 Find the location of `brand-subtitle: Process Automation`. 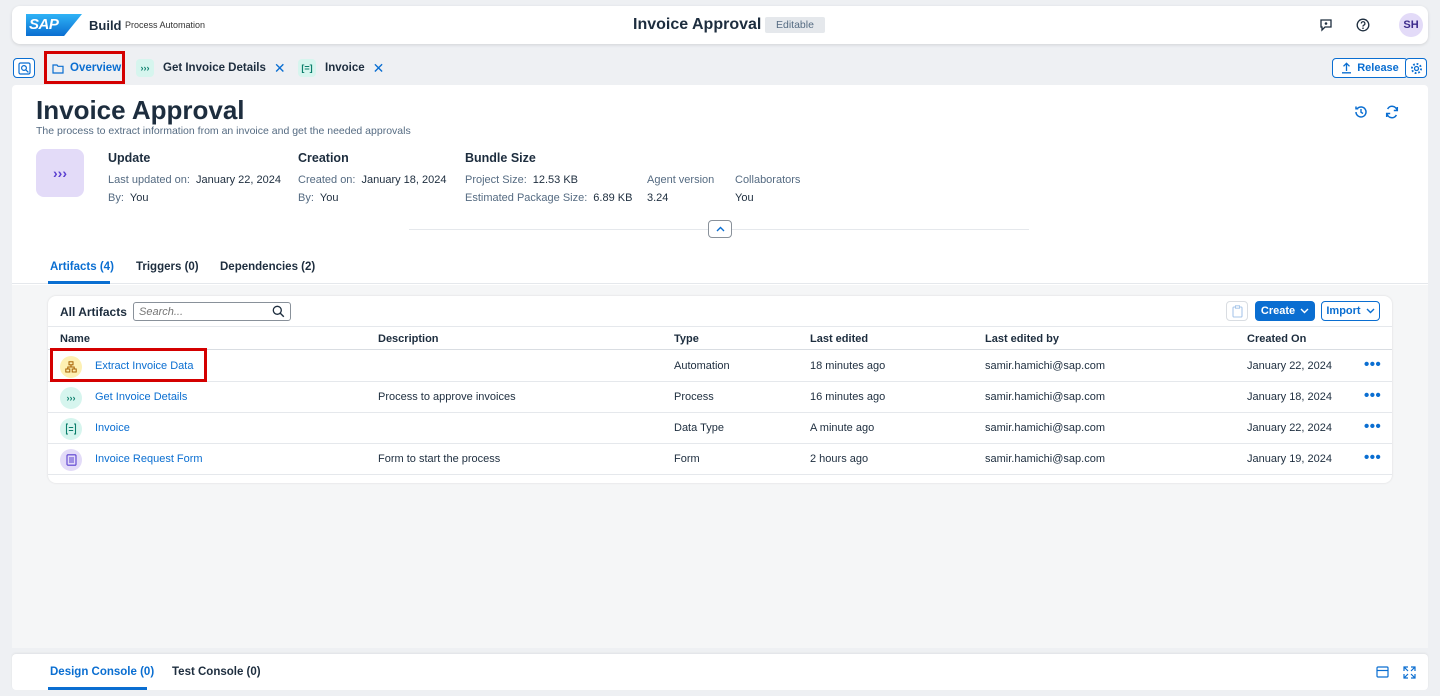

brand-subtitle: Process Automation is located at coordinates (165, 25).